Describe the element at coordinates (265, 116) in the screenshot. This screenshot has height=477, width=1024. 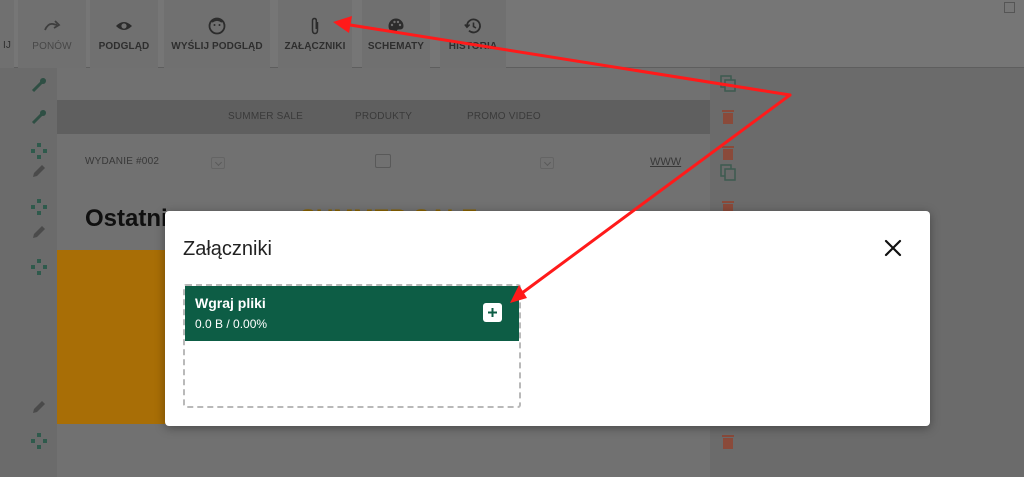
I see `nav-link-summer-sale: SUMMER SALE` at that location.